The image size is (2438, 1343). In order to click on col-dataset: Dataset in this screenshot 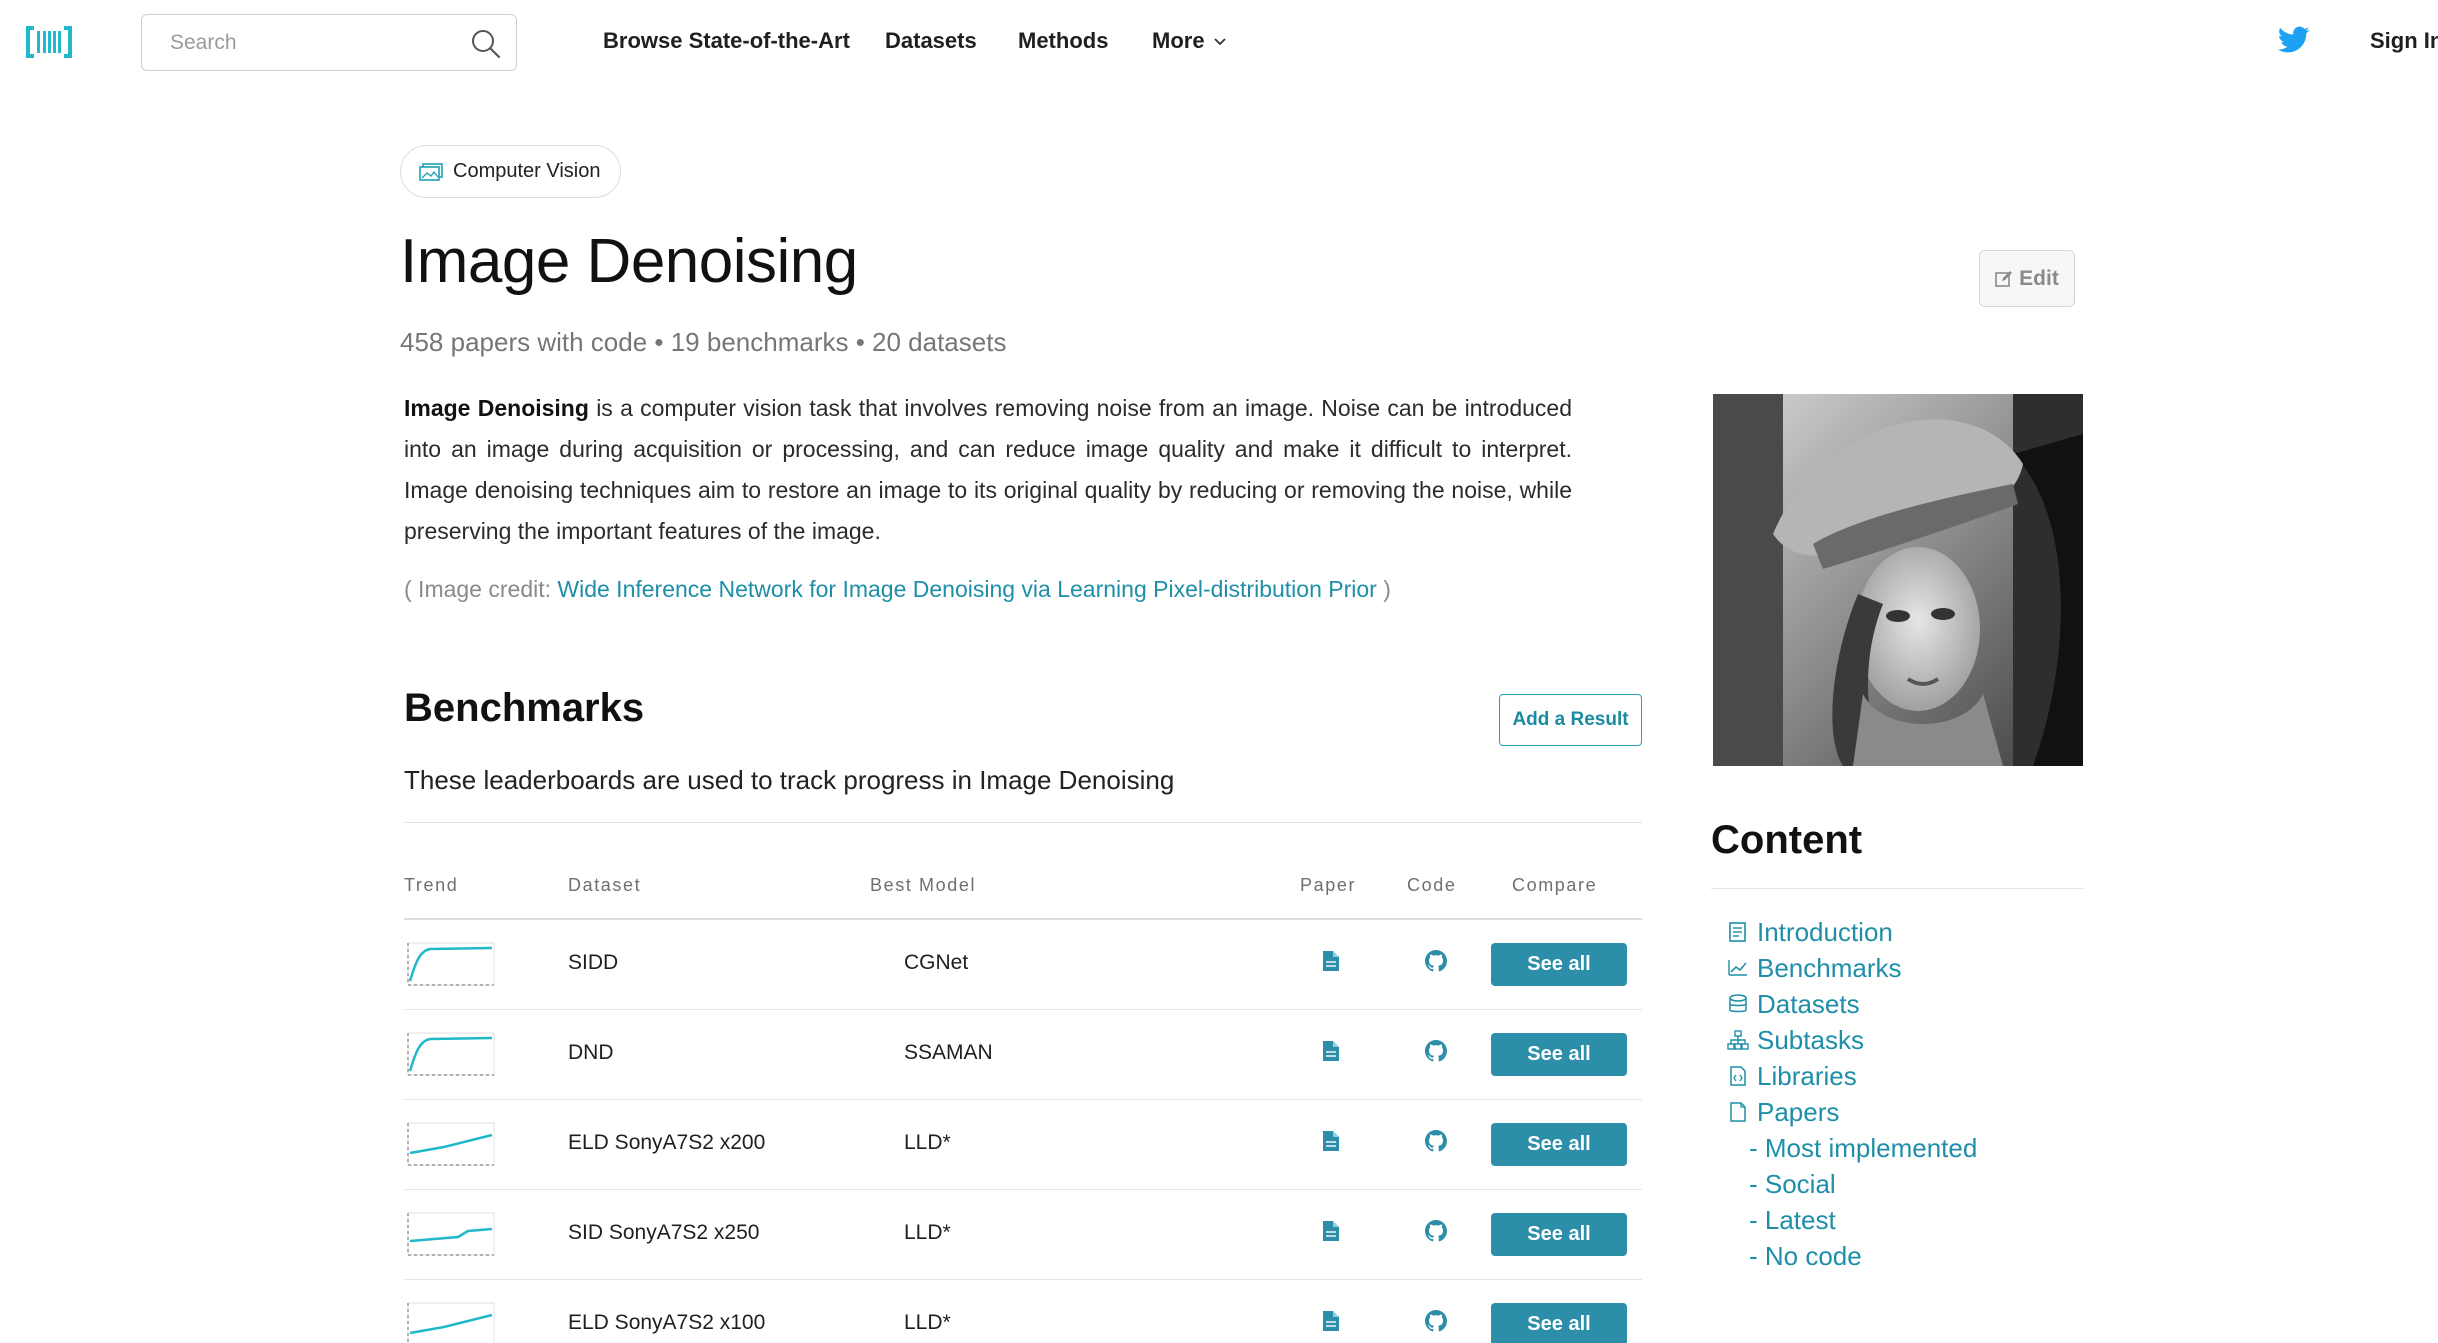, I will do `click(605, 885)`.